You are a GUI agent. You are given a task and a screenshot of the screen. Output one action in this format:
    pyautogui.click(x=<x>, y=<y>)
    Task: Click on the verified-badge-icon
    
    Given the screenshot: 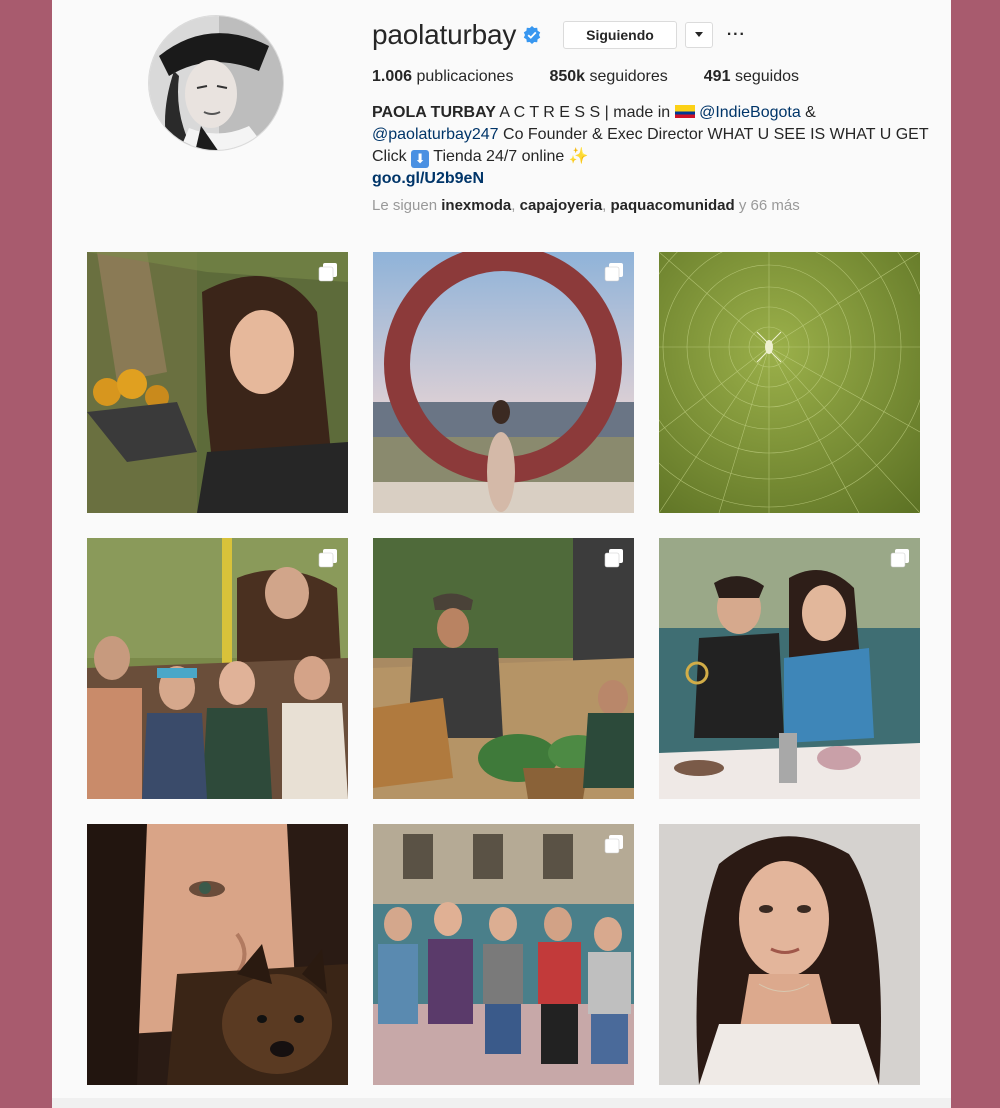 What is the action you would take?
    pyautogui.click(x=532, y=35)
    